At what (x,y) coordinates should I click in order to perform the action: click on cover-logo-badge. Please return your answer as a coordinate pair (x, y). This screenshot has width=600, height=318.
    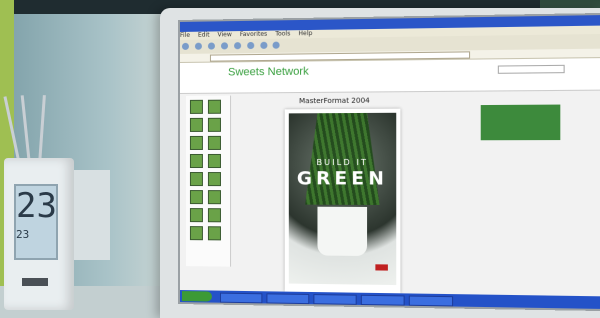
    Looking at the image, I should click on (381, 267).